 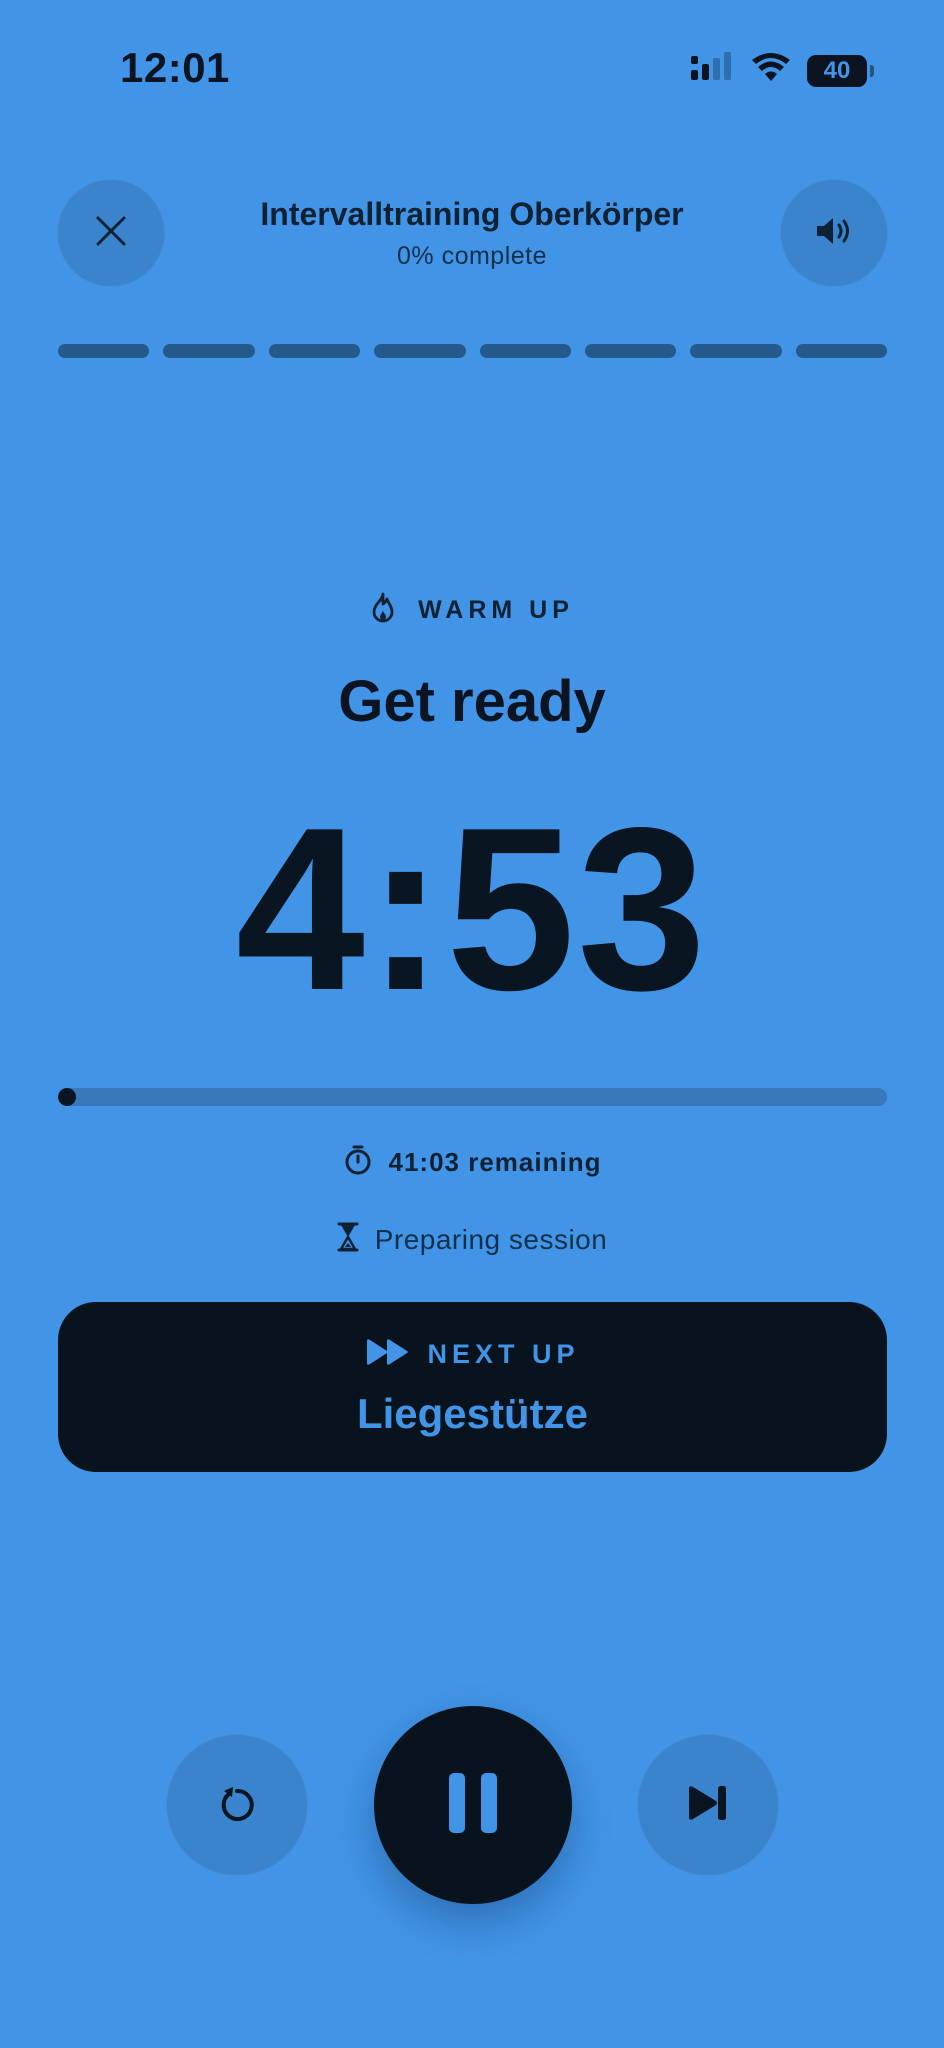 I want to click on wifi-icon, so click(x=771, y=70).